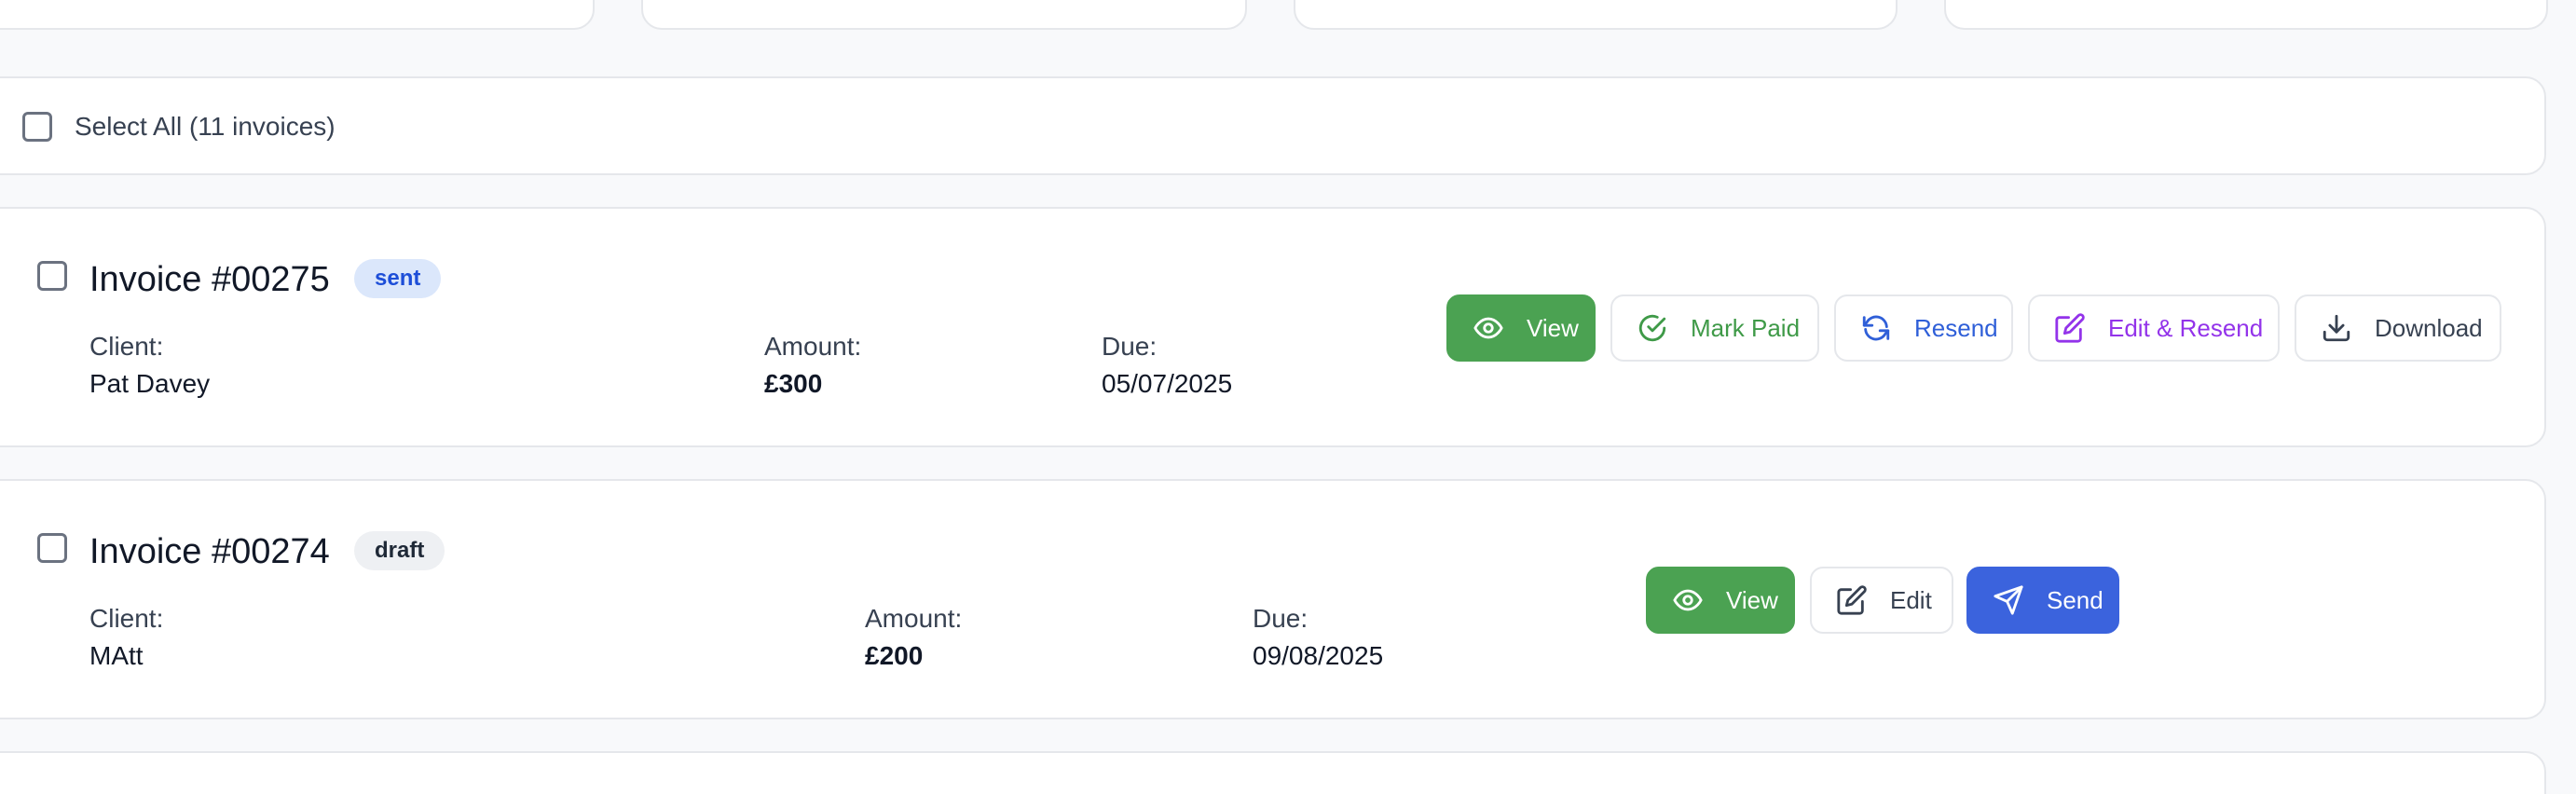 This screenshot has height=794, width=2576. What do you see at coordinates (793, 384) in the screenshot?
I see `amount-value: £300` at bounding box center [793, 384].